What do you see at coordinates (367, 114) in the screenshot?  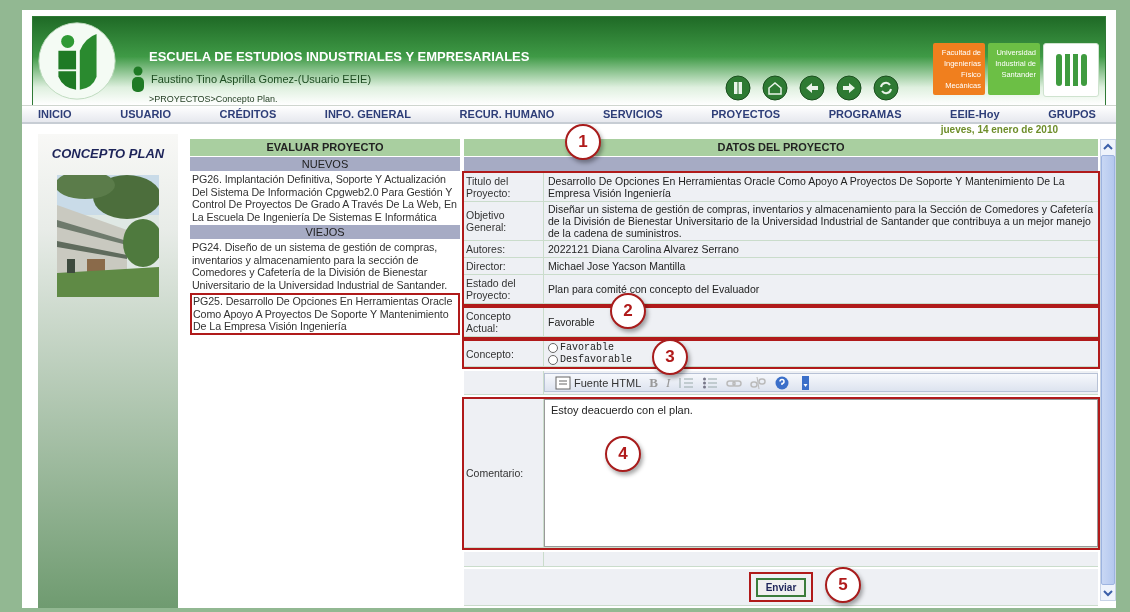 I see `nav-link: INFO. GENERAL` at bounding box center [367, 114].